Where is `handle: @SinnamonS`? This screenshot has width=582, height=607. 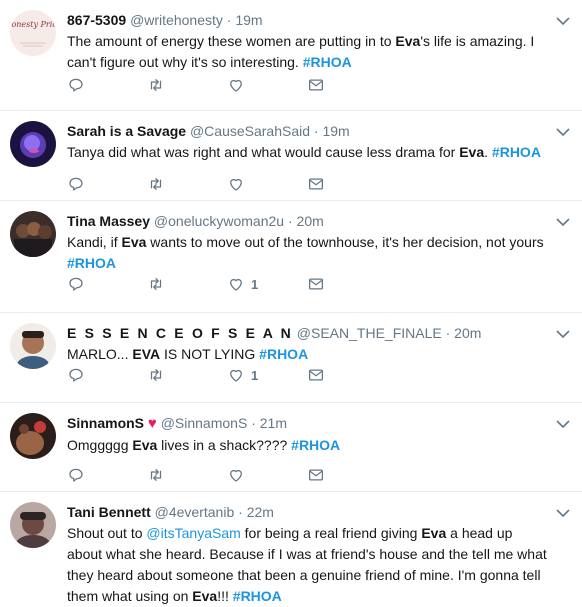
handle: @SinnamonS is located at coordinates (204, 423).